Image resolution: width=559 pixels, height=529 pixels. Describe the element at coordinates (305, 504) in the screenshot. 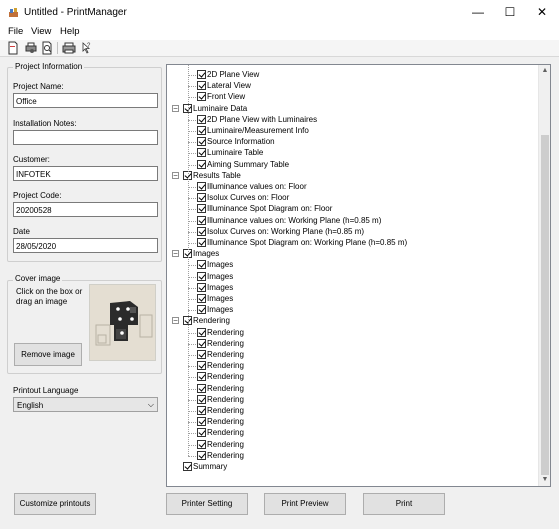

I see `print-preview-button: Print Preview` at that location.